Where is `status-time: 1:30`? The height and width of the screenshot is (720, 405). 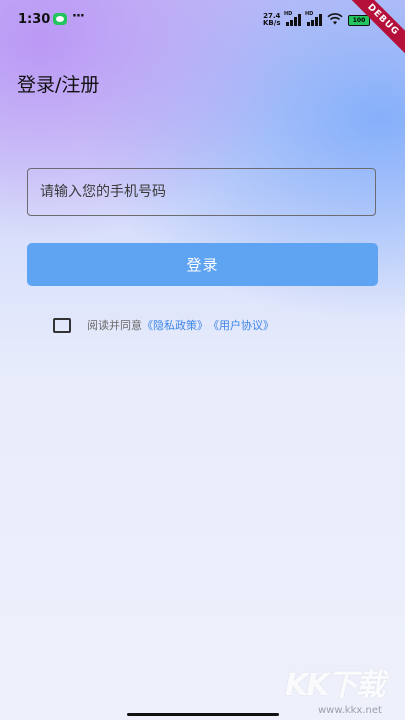 status-time: 1:30 is located at coordinates (34, 19).